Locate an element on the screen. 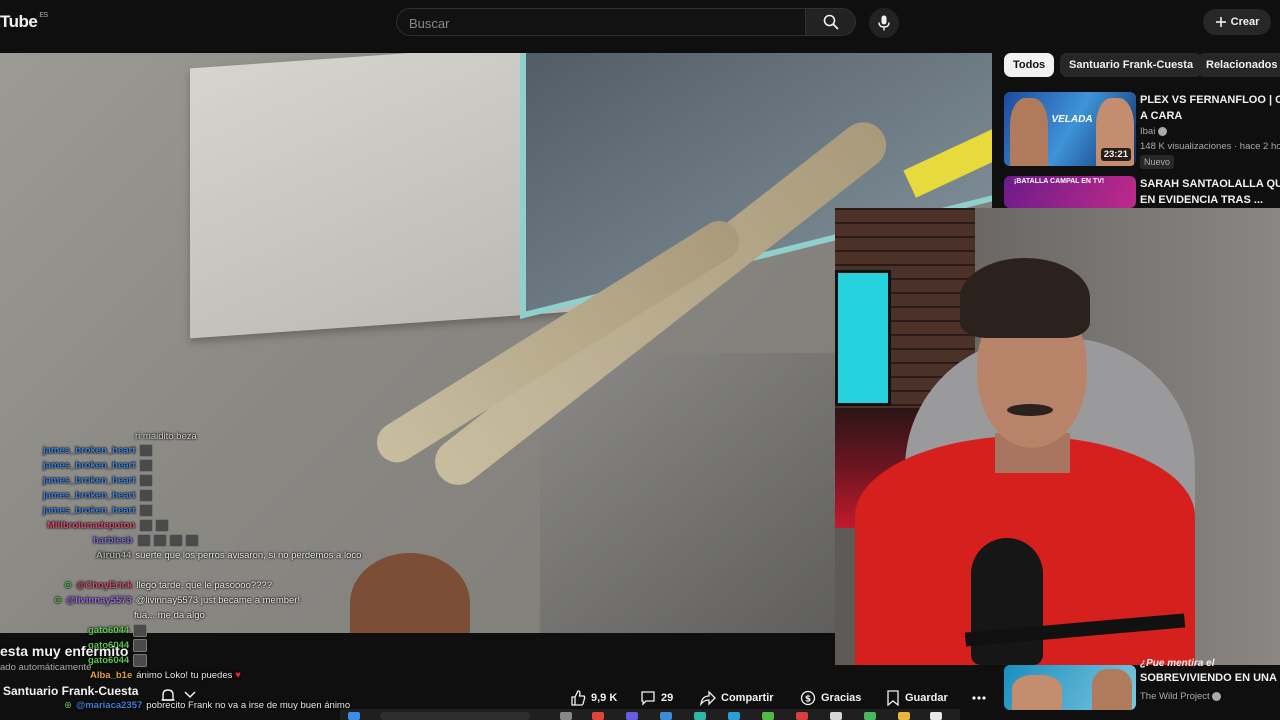 The height and width of the screenshot is (720, 1280). search-icon is located at coordinates (831, 22).